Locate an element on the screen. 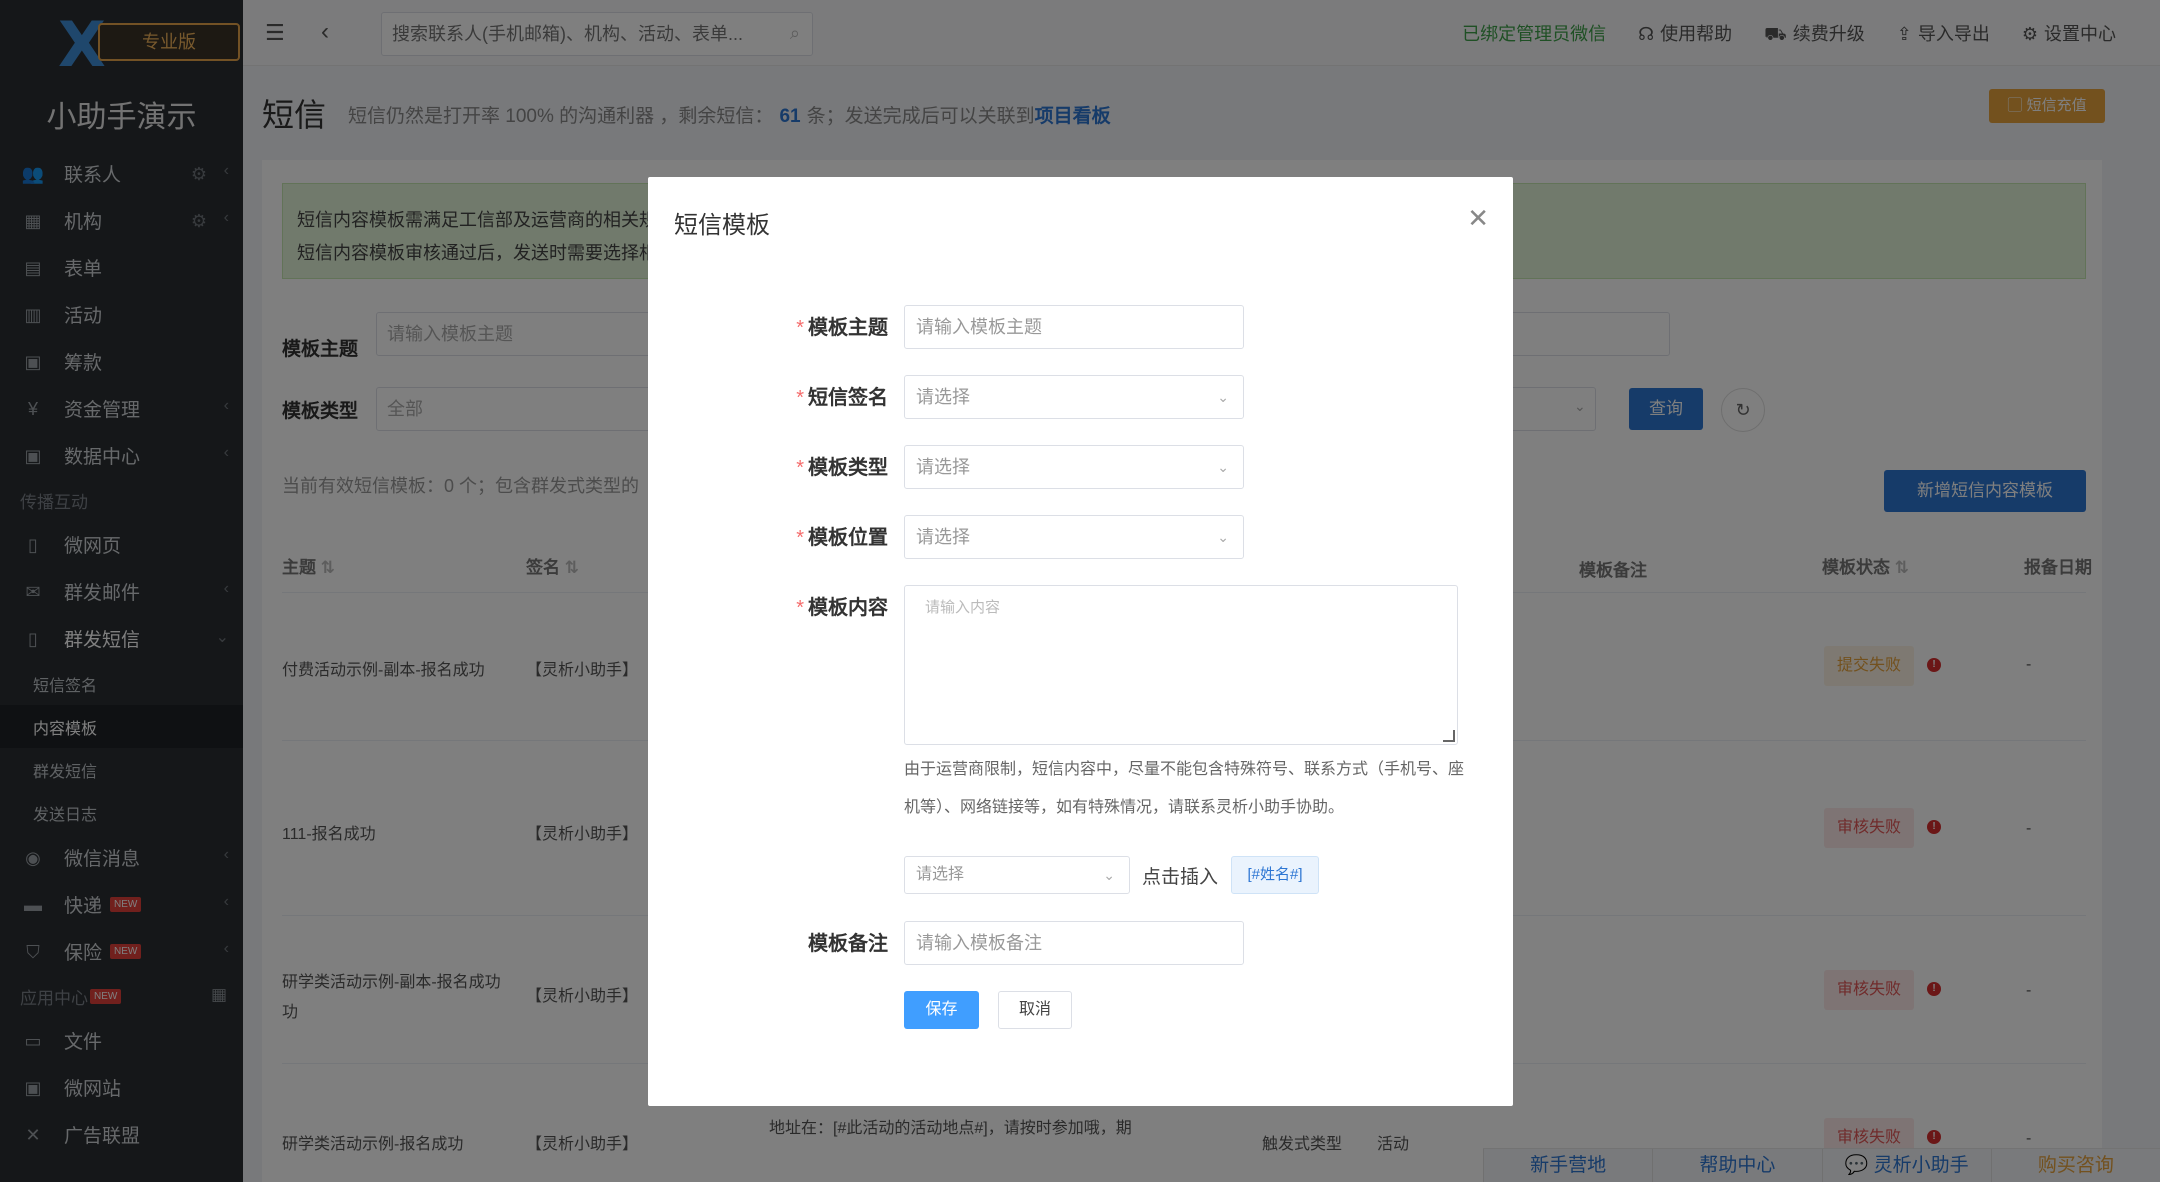 Image resolution: width=2160 pixels, height=1182 pixels. remark-field: 请输入模板备注 is located at coordinates (1074, 943).